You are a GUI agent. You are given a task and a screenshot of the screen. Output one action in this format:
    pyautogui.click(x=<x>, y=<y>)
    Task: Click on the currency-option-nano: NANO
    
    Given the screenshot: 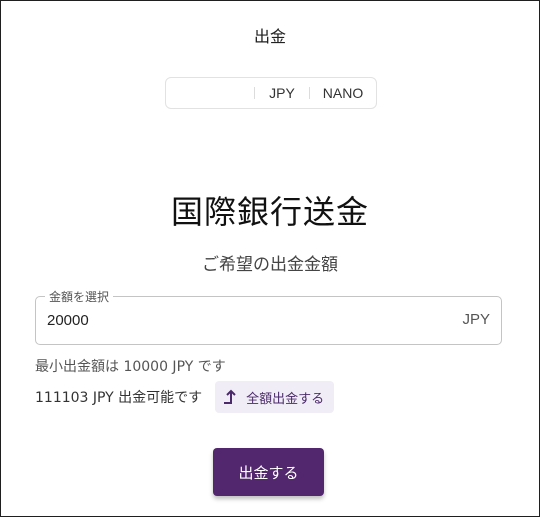 What is the action you would take?
    pyautogui.click(x=343, y=93)
    